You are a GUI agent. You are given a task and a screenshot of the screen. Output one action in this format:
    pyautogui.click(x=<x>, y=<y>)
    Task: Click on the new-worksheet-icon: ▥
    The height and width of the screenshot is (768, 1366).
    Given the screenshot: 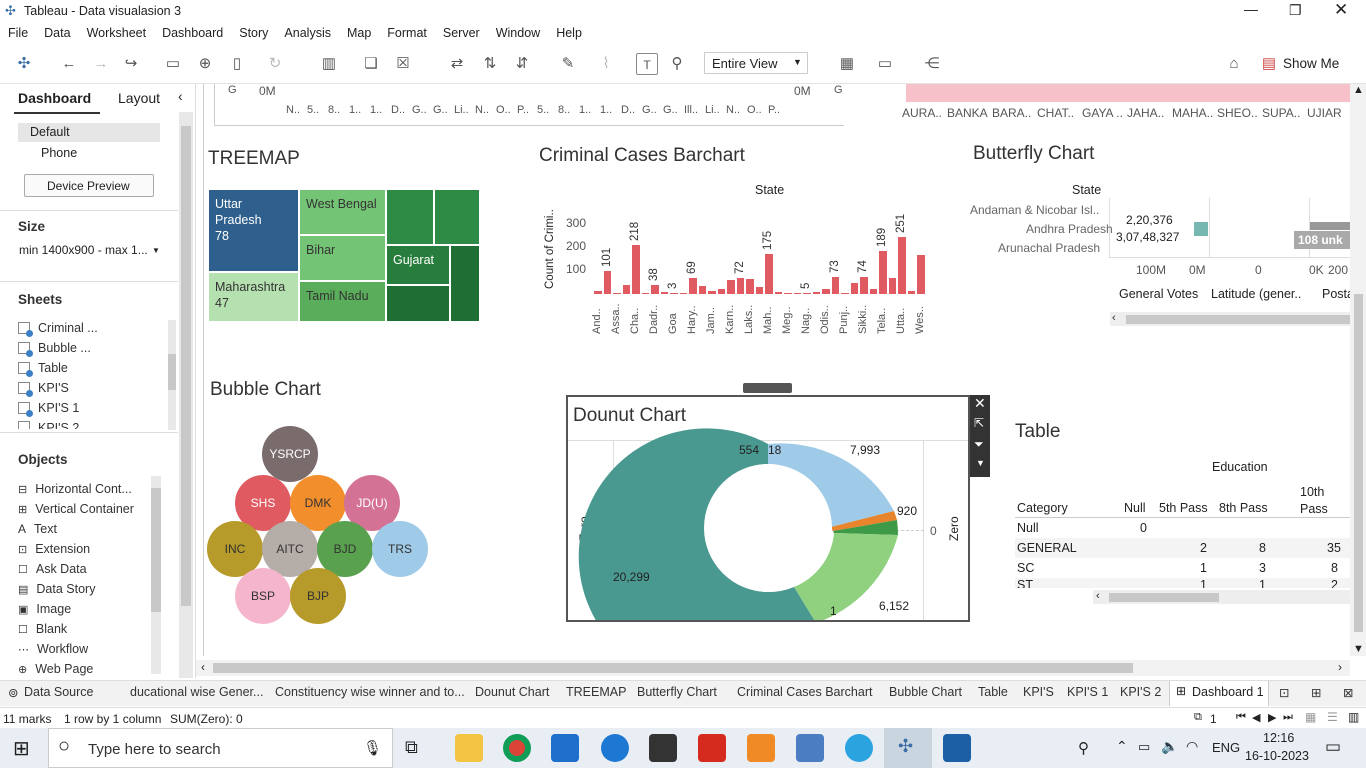 What is the action you would take?
    pyautogui.click(x=329, y=64)
    